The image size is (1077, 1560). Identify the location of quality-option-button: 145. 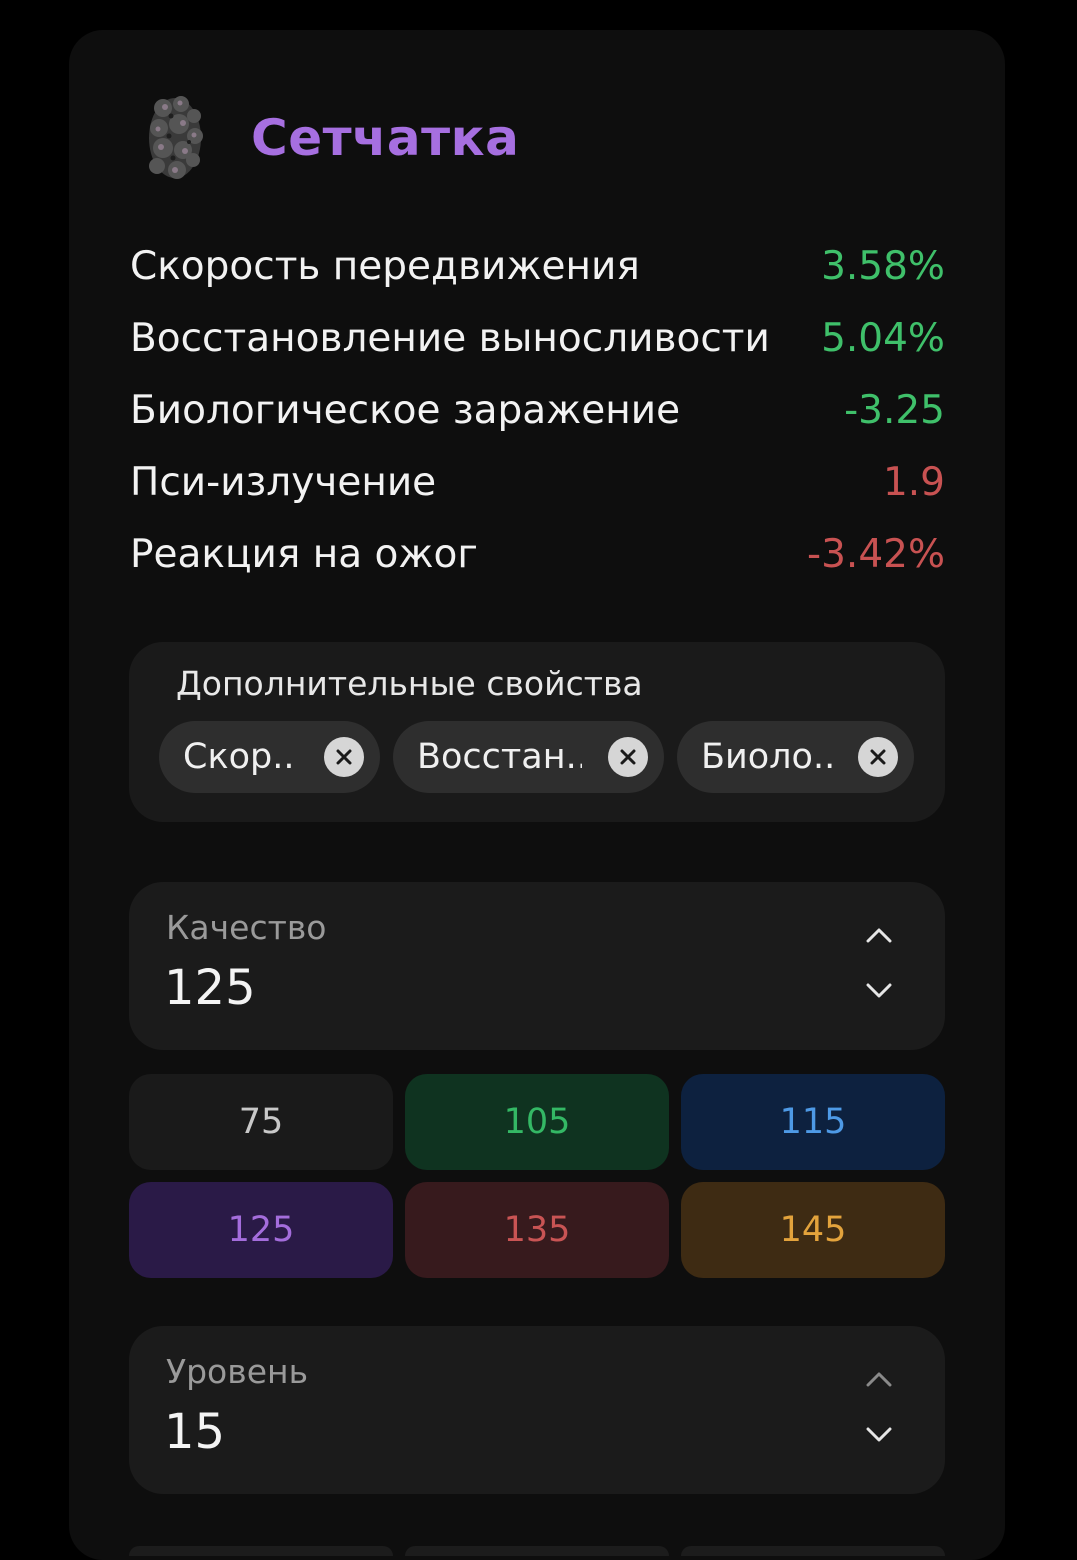
(813, 1230).